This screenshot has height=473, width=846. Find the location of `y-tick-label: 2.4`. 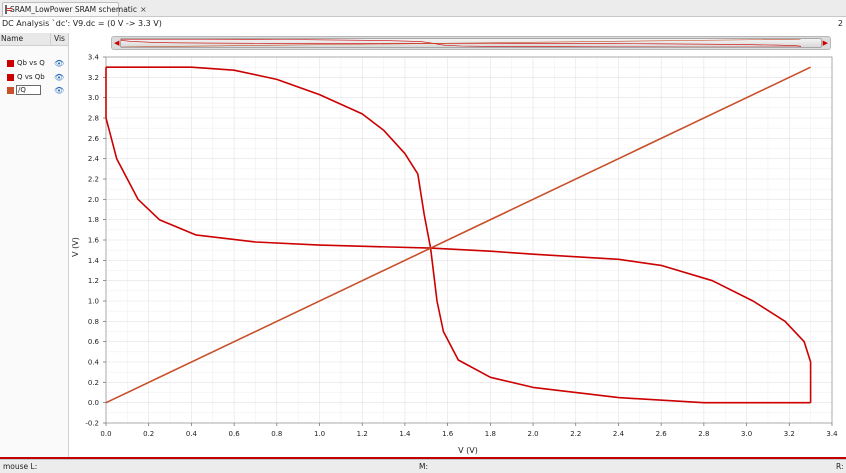

y-tick-label: 2.4 is located at coordinates (94, 159).